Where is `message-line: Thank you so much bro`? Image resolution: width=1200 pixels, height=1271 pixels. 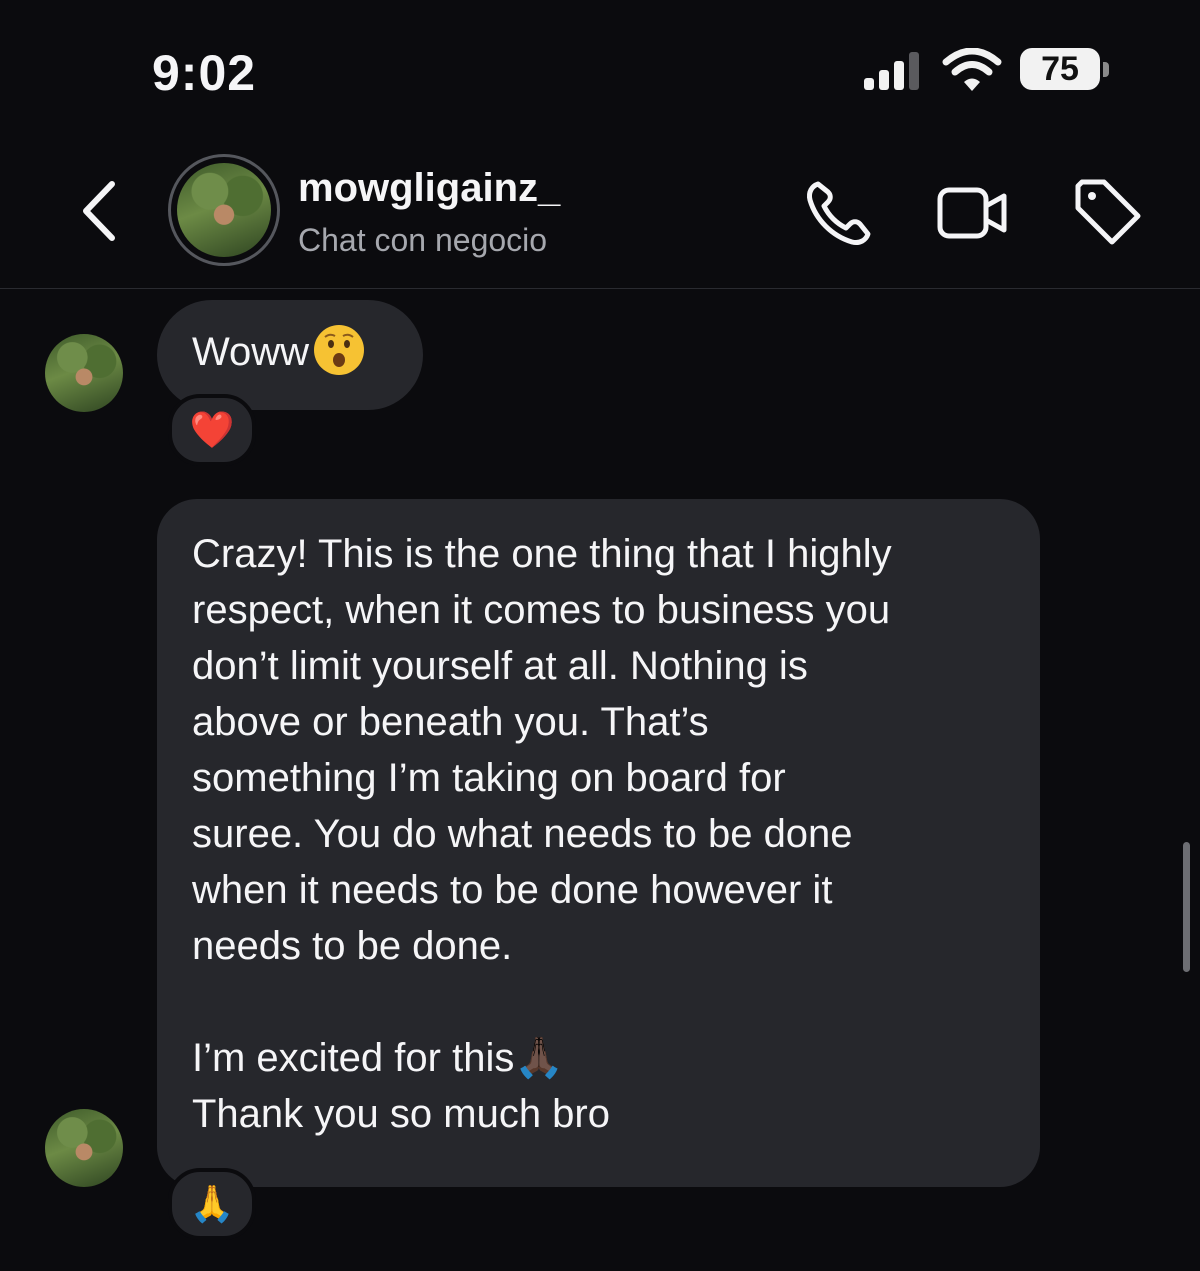 message-line: Thank you so much bro is located at coordinates (401, 1114).